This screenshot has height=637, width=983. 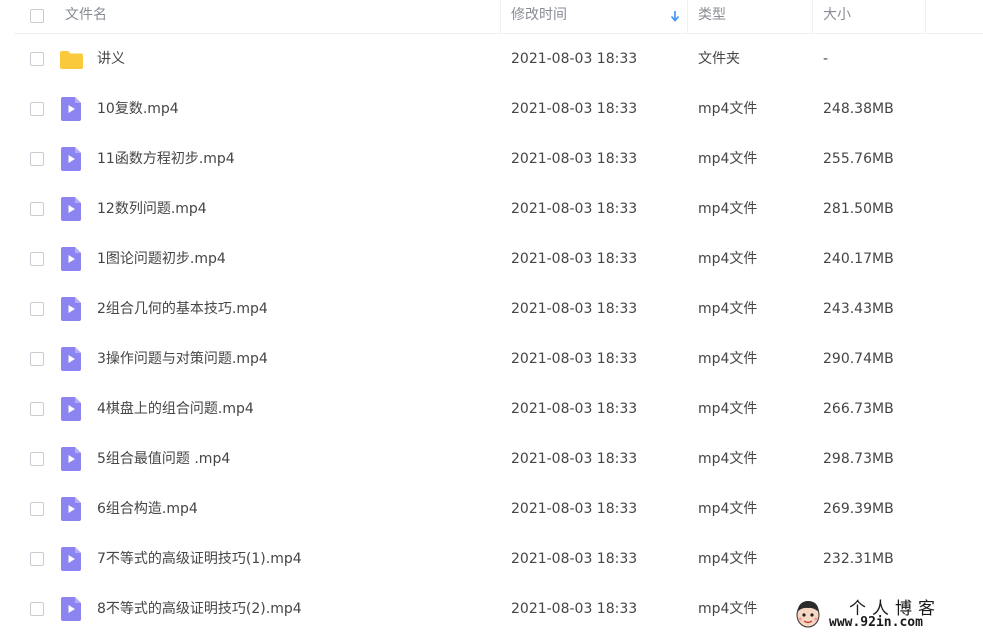 What do you see at coordinates (199, 559) in the screenshot?
I see `file-name: 7不等式的高级证明技巧(1).mp4` at bounding box center [199, 559].